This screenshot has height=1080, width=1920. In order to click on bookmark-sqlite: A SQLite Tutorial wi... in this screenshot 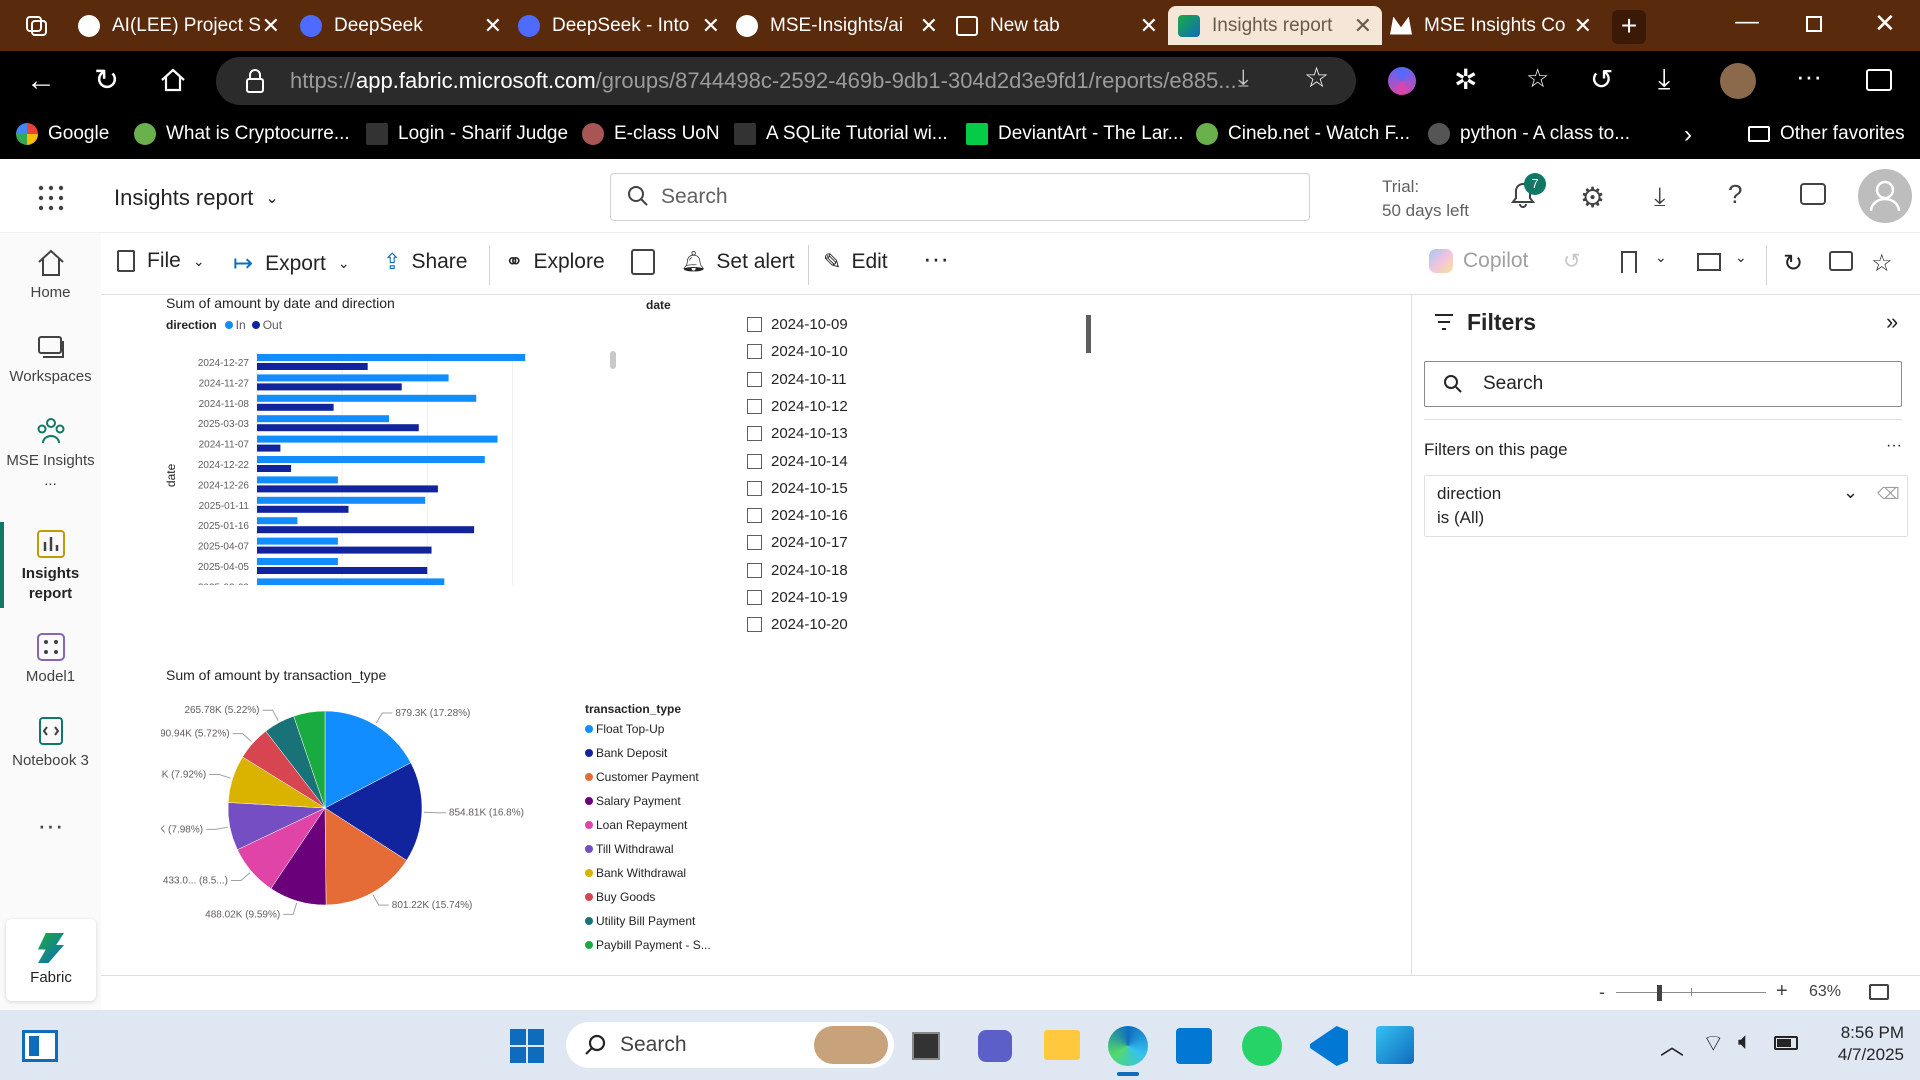, I will do `click(841, 134)`.